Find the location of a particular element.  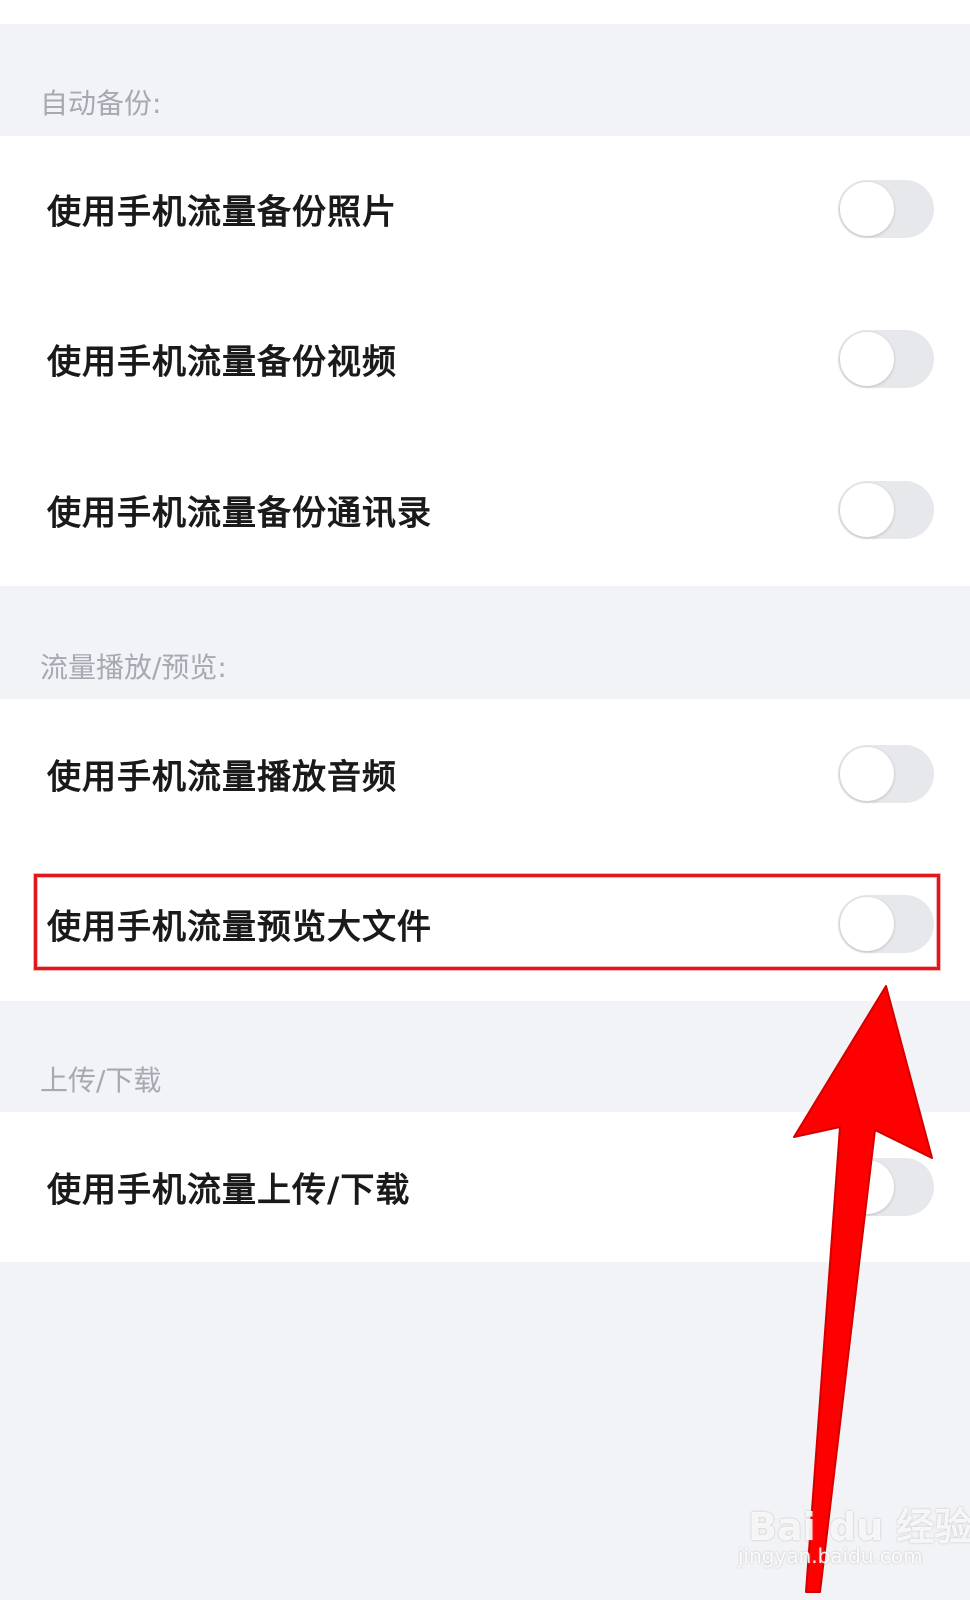

setting-row-play-audio: 使用手机流量播放音频 is located at coordinates (485, 774).